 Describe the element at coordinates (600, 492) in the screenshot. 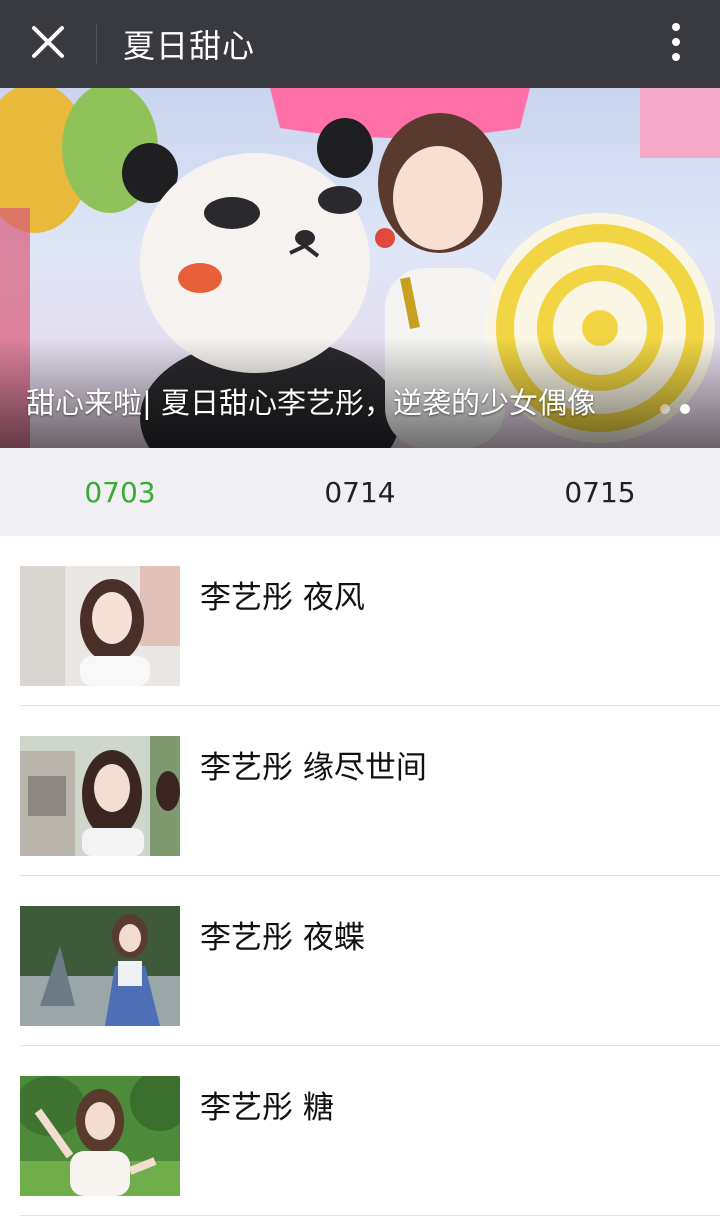

I see `tab-0715: 0715` at that location.